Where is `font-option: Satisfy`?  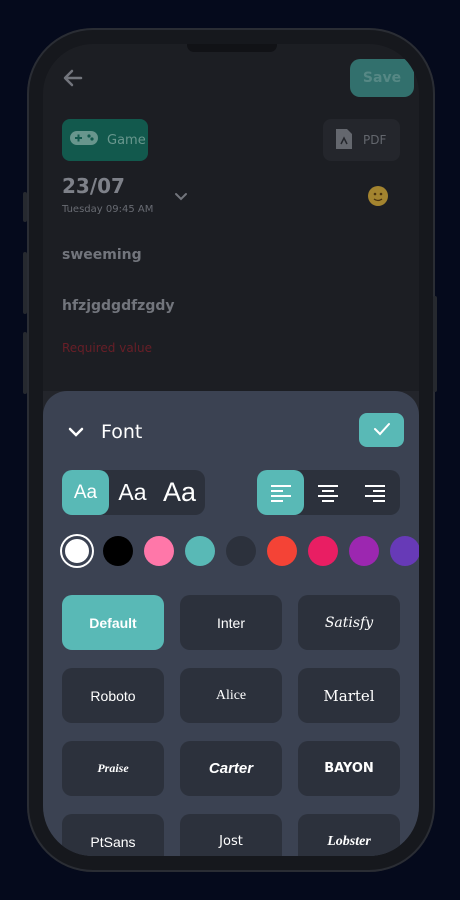
font-option: Satisfy is located at coordinates (349, 622).